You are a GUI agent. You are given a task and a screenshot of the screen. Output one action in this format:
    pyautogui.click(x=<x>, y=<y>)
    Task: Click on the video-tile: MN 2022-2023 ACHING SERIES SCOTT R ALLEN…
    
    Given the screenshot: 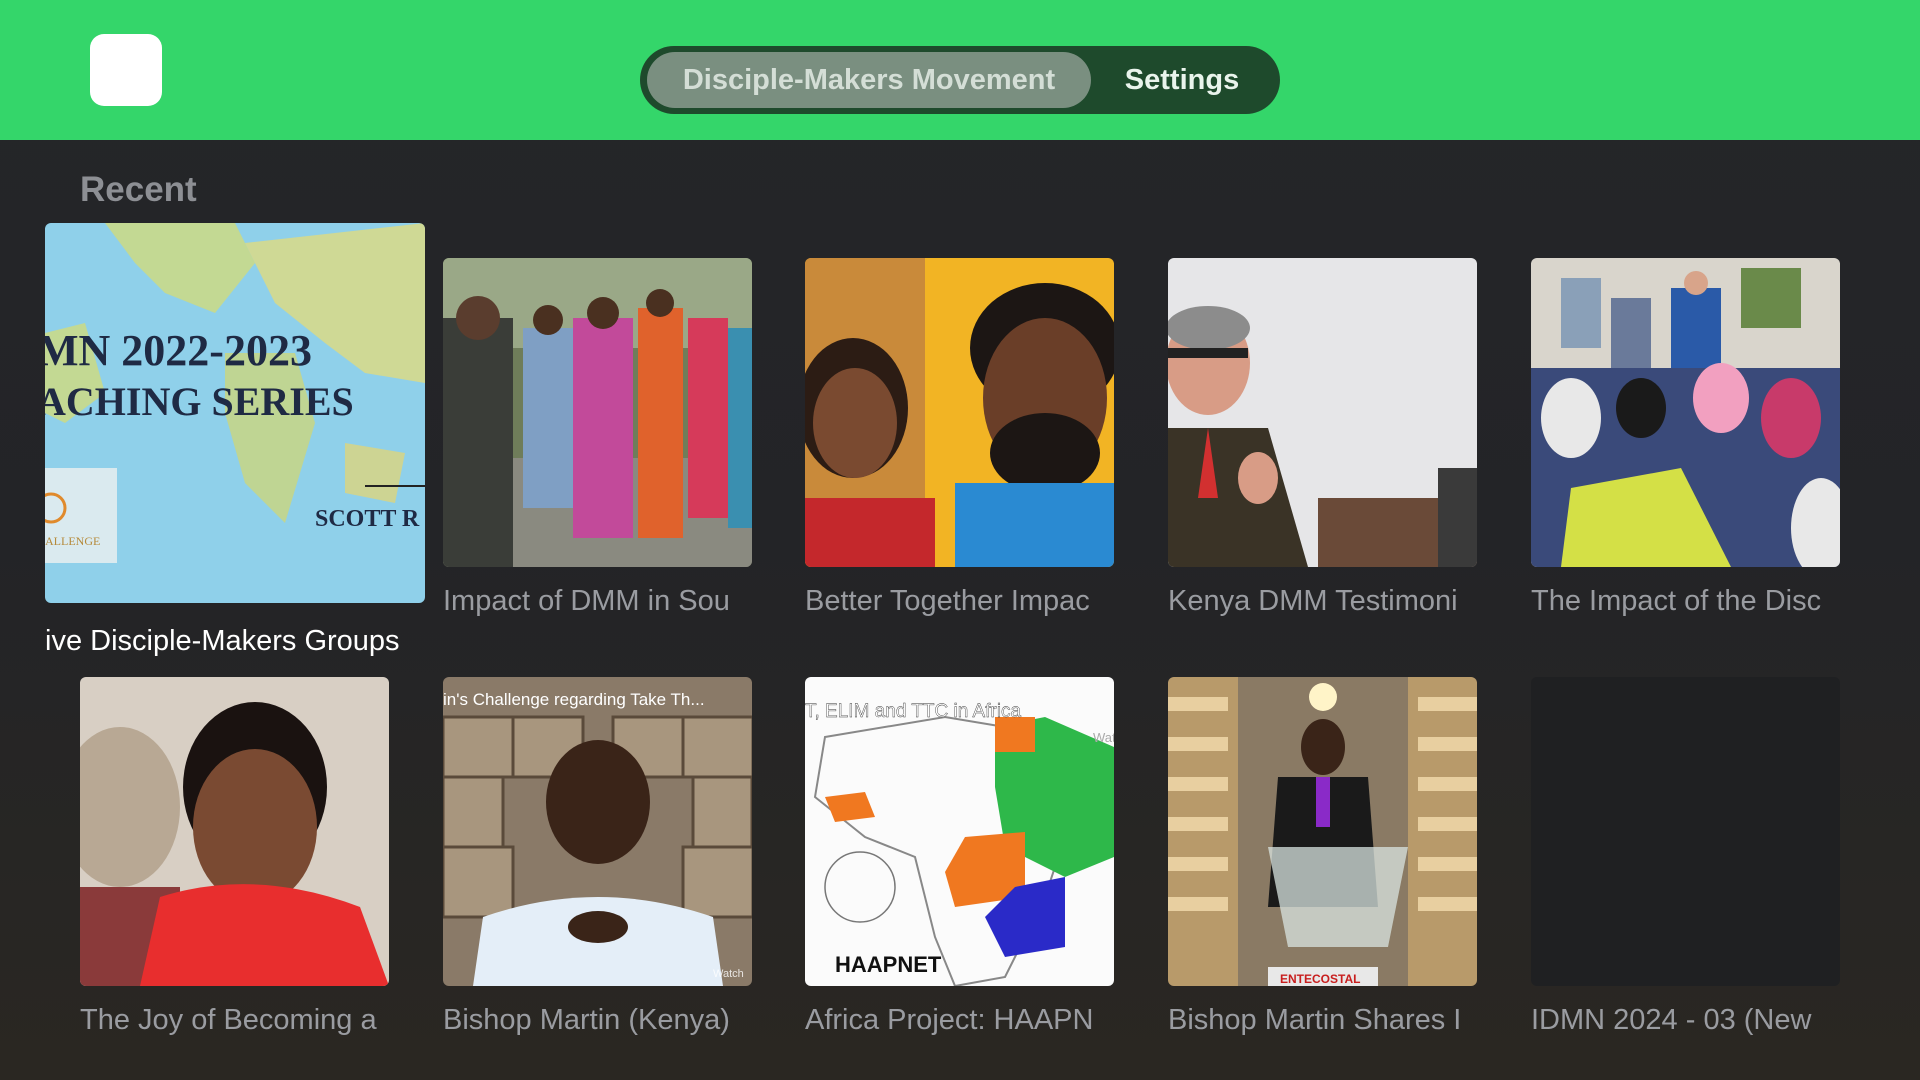 What is the action you would take?
    pyautogui.click(x=235, y=440)
    